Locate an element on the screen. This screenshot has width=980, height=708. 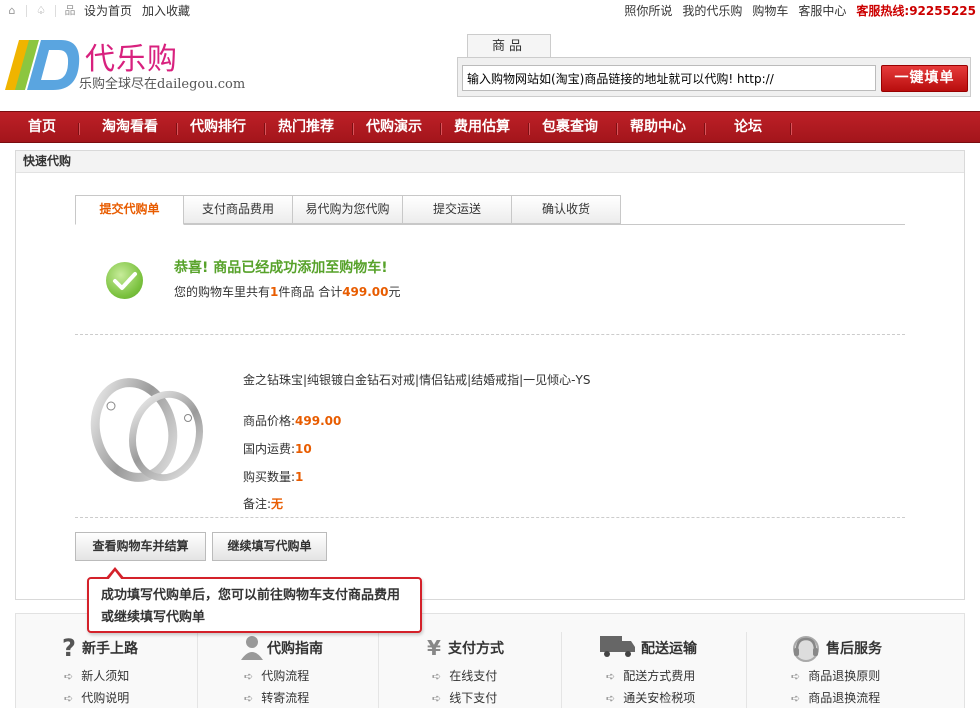
url-input is located at coordinates (669, 78).